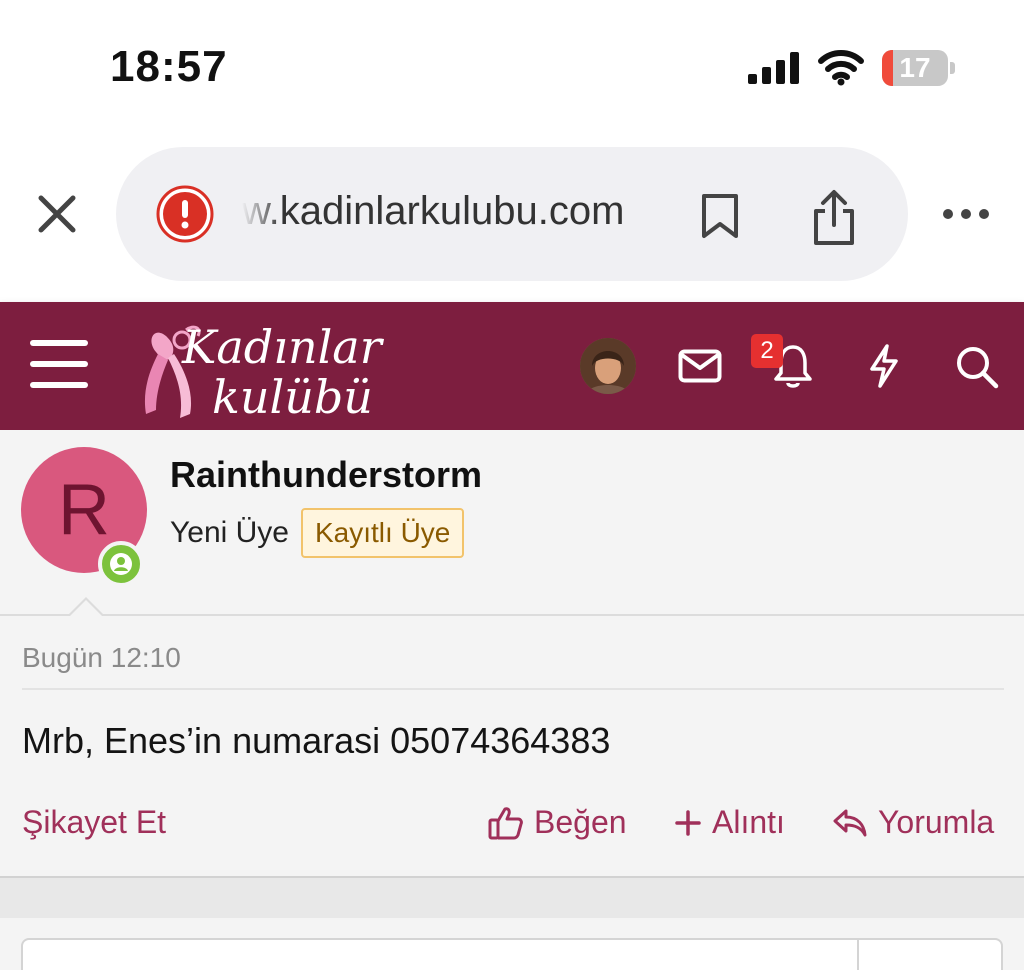  Describe the element at coordinates (292, 397) in the screenshot. I see `logo-text-line2: kulübü` at that location.